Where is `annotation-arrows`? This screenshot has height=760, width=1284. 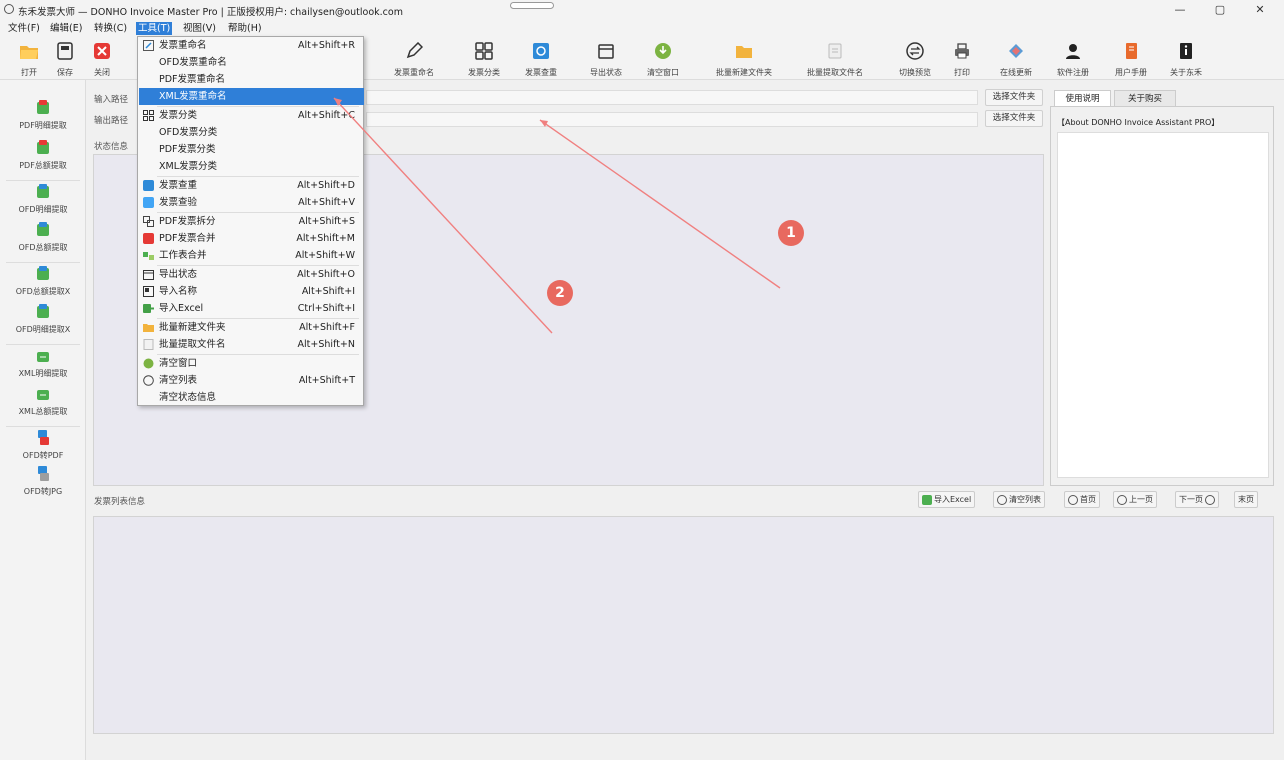 annotation-arrows is located at coordinates (557, 215).